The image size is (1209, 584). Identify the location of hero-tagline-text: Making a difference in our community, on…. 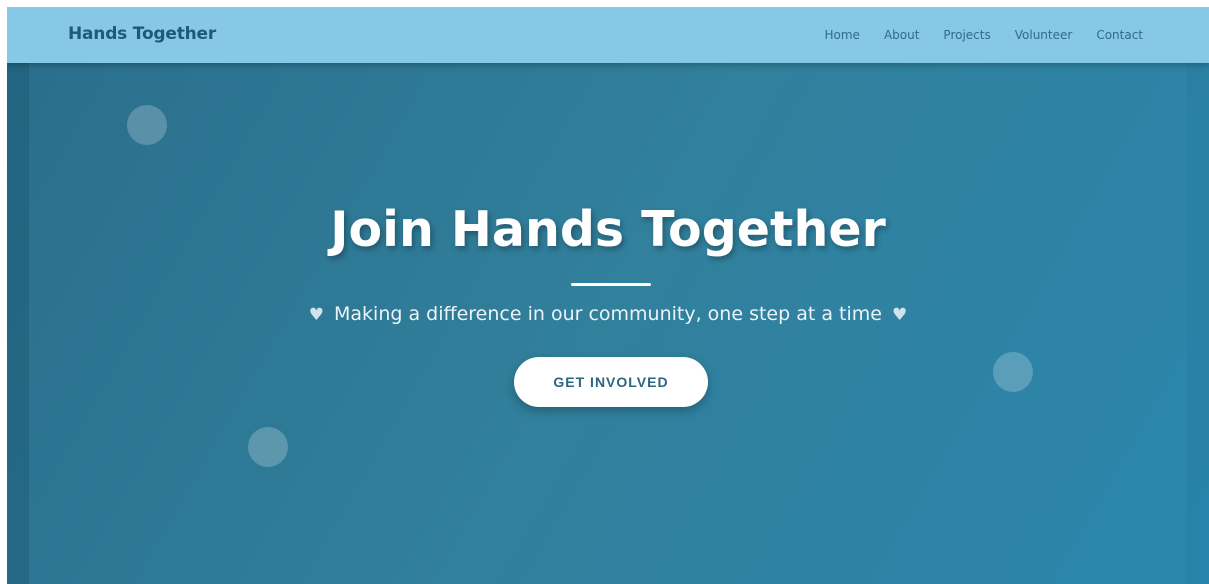
(608, 314).